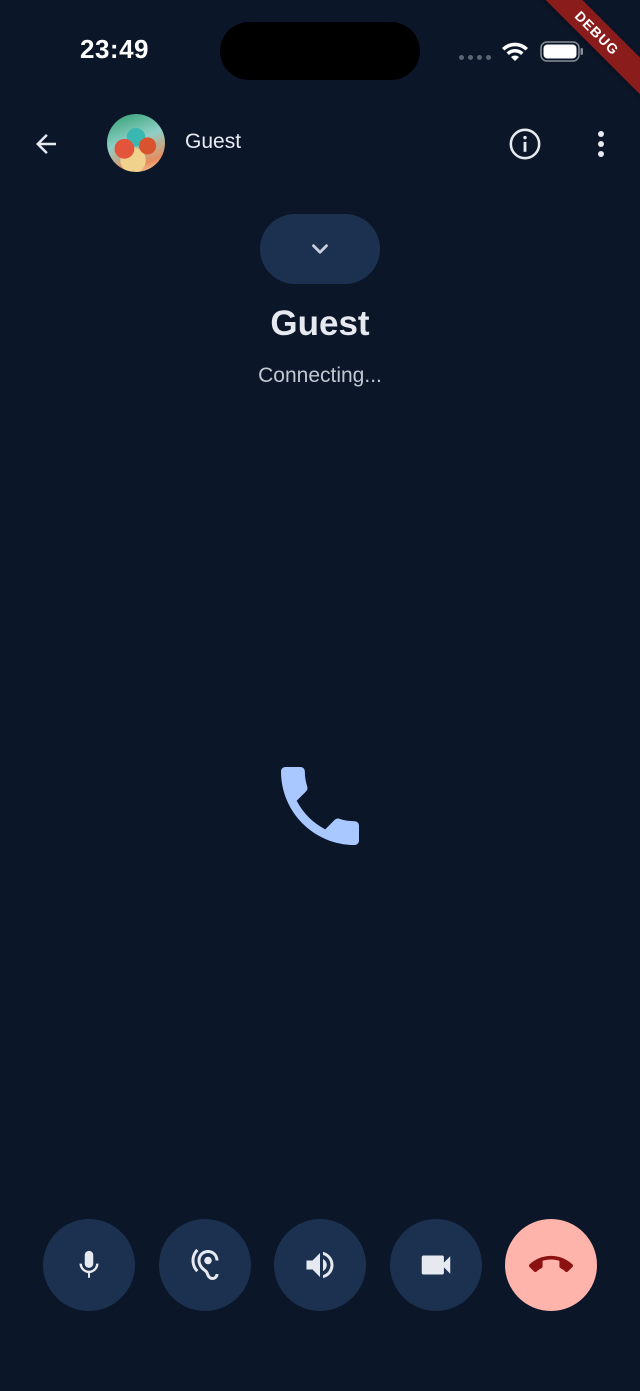 The height and width of the screenshot is (1391, 640). What do you see at coordinates (136, 143) in the screenshot?
I see `avatar` at bounding box center [136, 143].